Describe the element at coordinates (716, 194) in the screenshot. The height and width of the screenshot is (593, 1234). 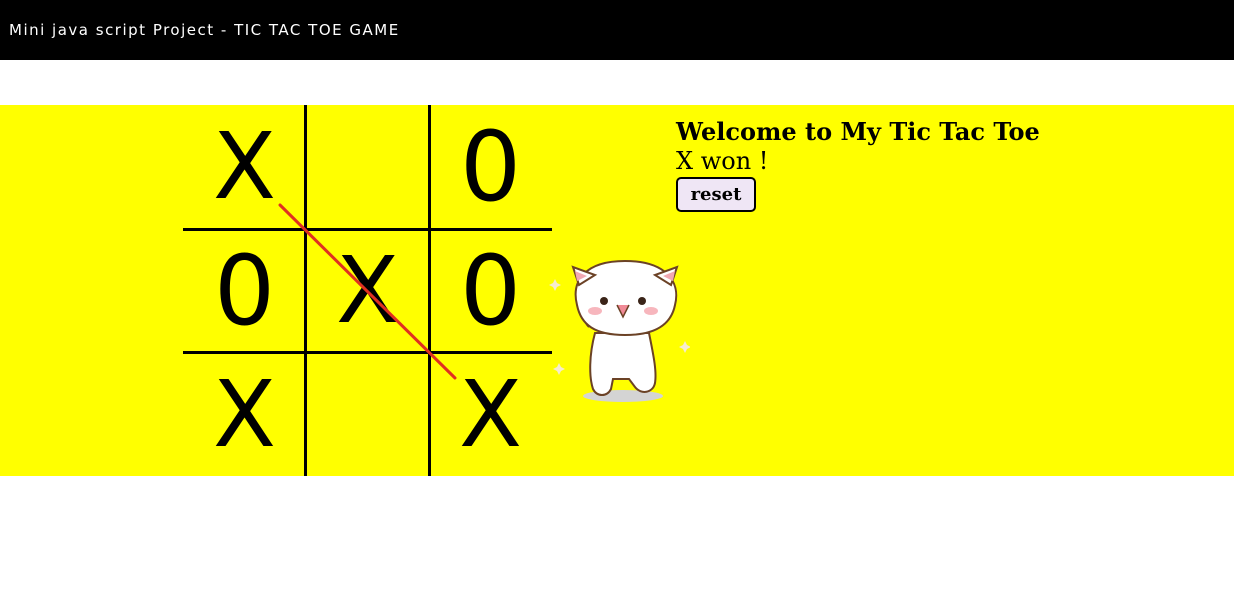
I see `reset-button: reset` at that location.